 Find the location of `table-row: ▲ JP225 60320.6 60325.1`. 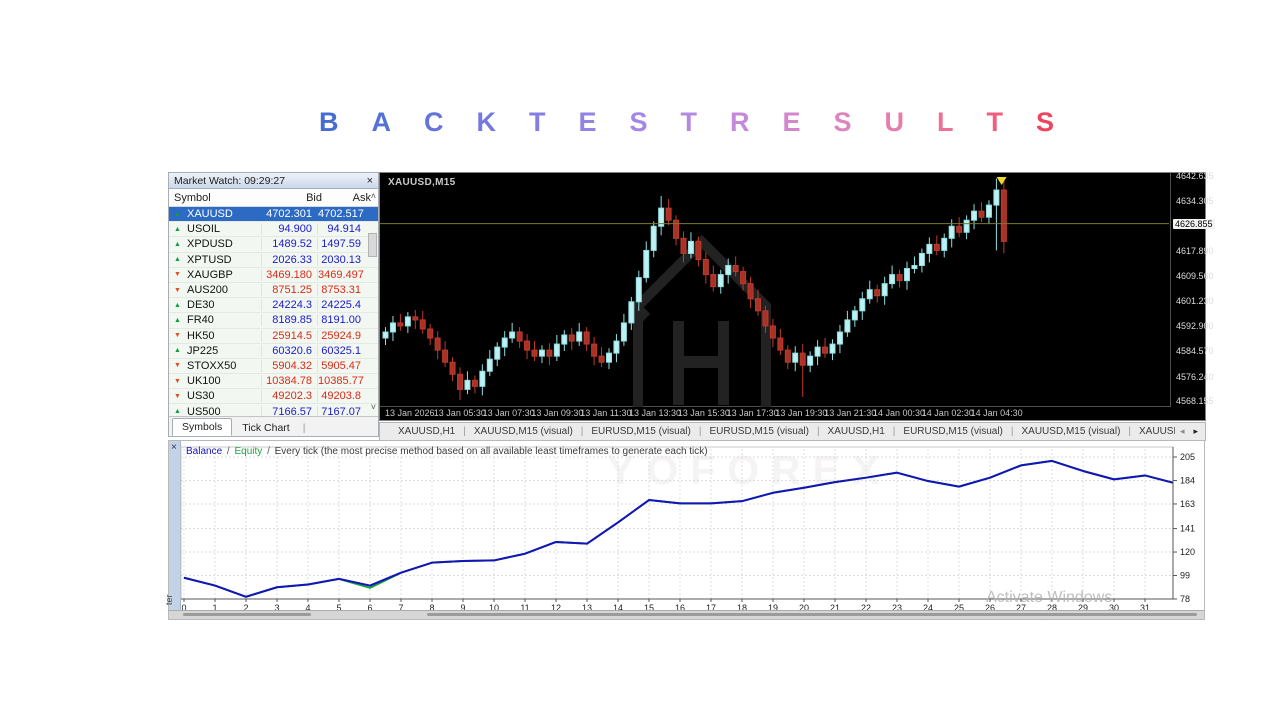

table-row: ▲ JP225 60320.6 60325.1 is located at coordinates (273, 351).